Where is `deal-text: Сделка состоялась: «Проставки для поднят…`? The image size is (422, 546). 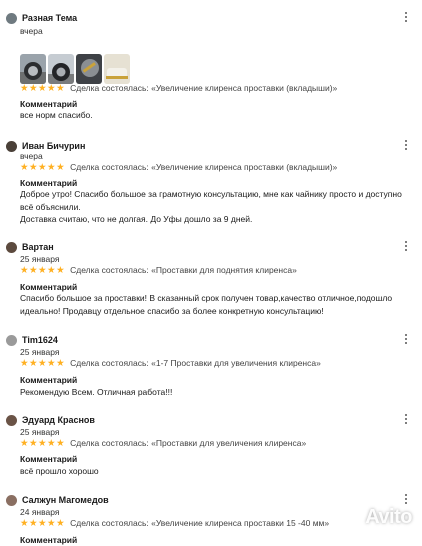 deal-text: Сделка состоялась: «Проставки для поднят… is located at coordinates (183, 270).